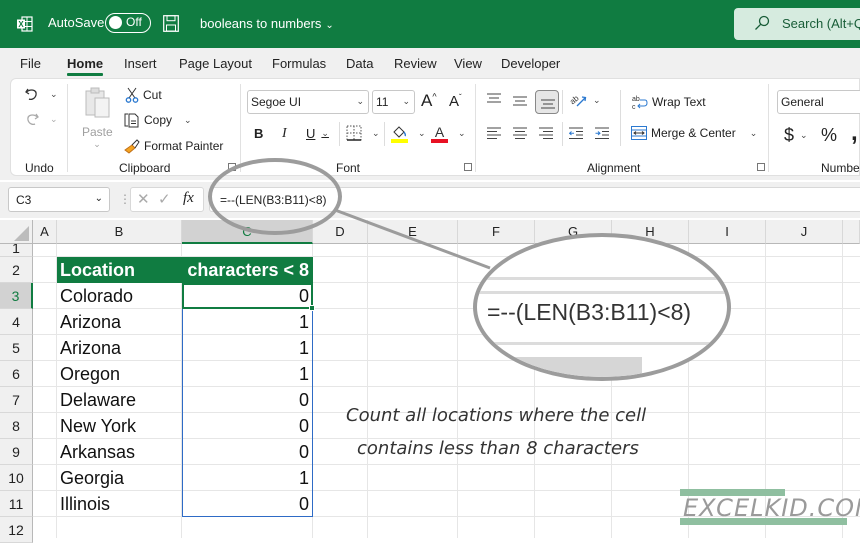 Image resolution: width=860 pixels, height=543 pixels. Describe the element at coordinates (16, 232) in the screenshot. I see `select-all-button` at that location.